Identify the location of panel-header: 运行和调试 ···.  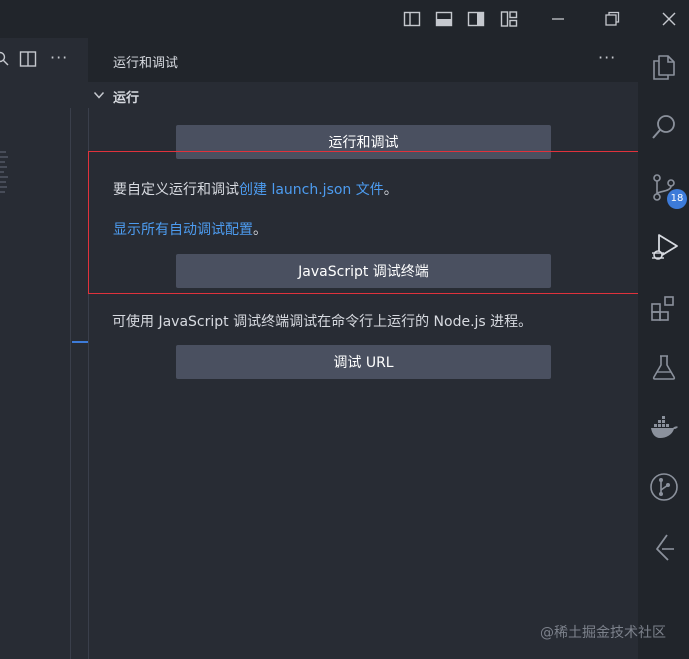
(363, 60).